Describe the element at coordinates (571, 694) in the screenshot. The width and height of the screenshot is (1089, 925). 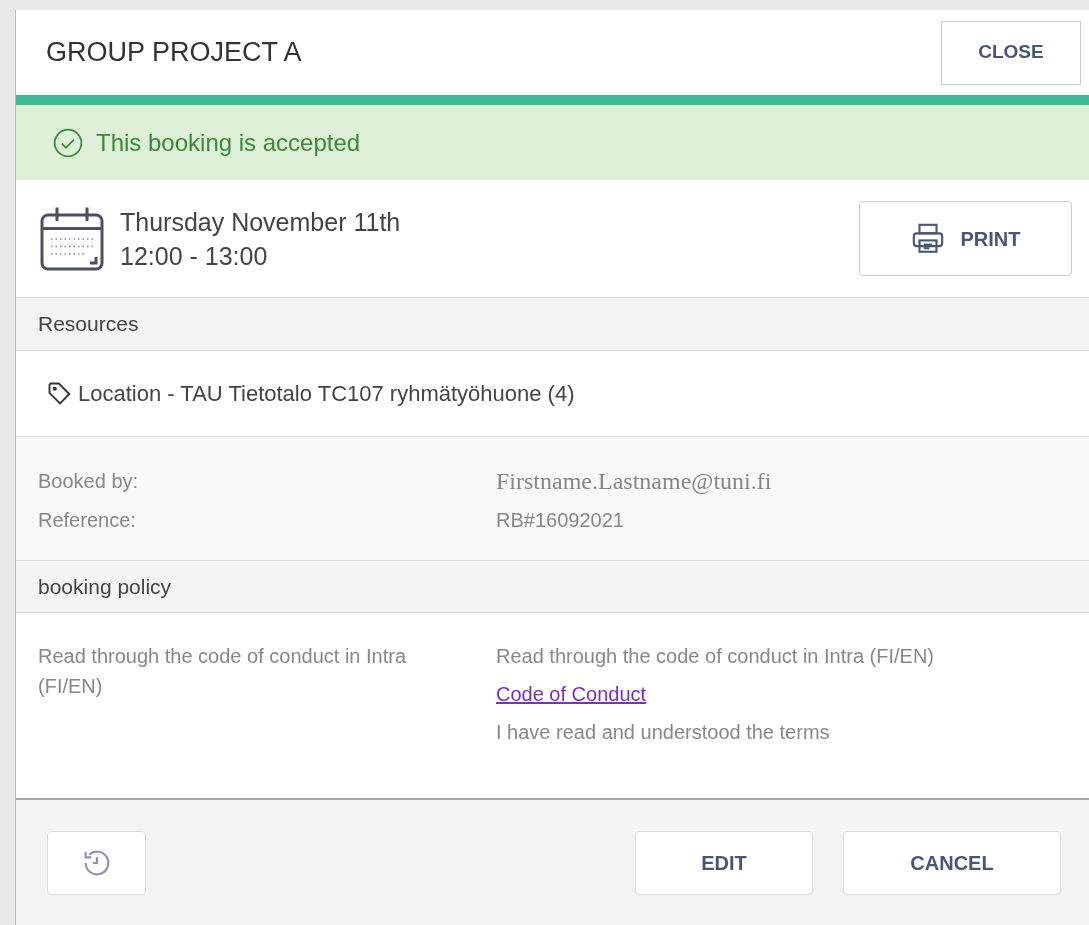
I see `code-of-conduct-link: Code of Conduct` at that location.